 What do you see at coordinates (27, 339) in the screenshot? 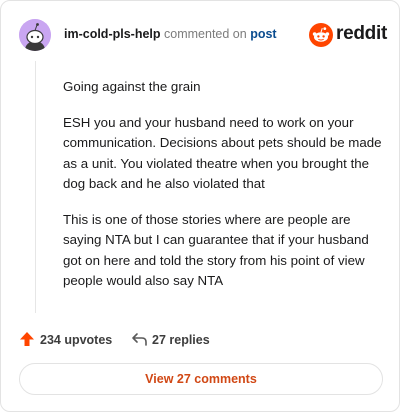
I see `upvote-arrow-icon` at bounding box center [27, 339].